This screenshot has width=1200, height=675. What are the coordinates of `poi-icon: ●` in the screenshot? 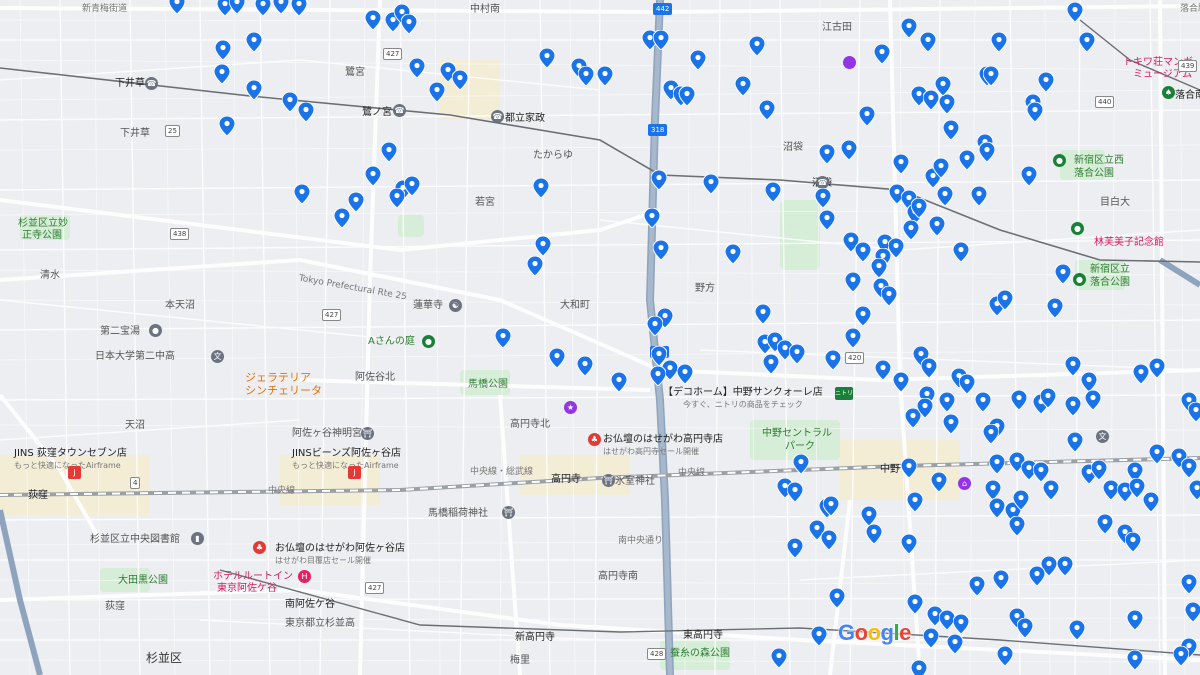 It's located at (1077, 228).